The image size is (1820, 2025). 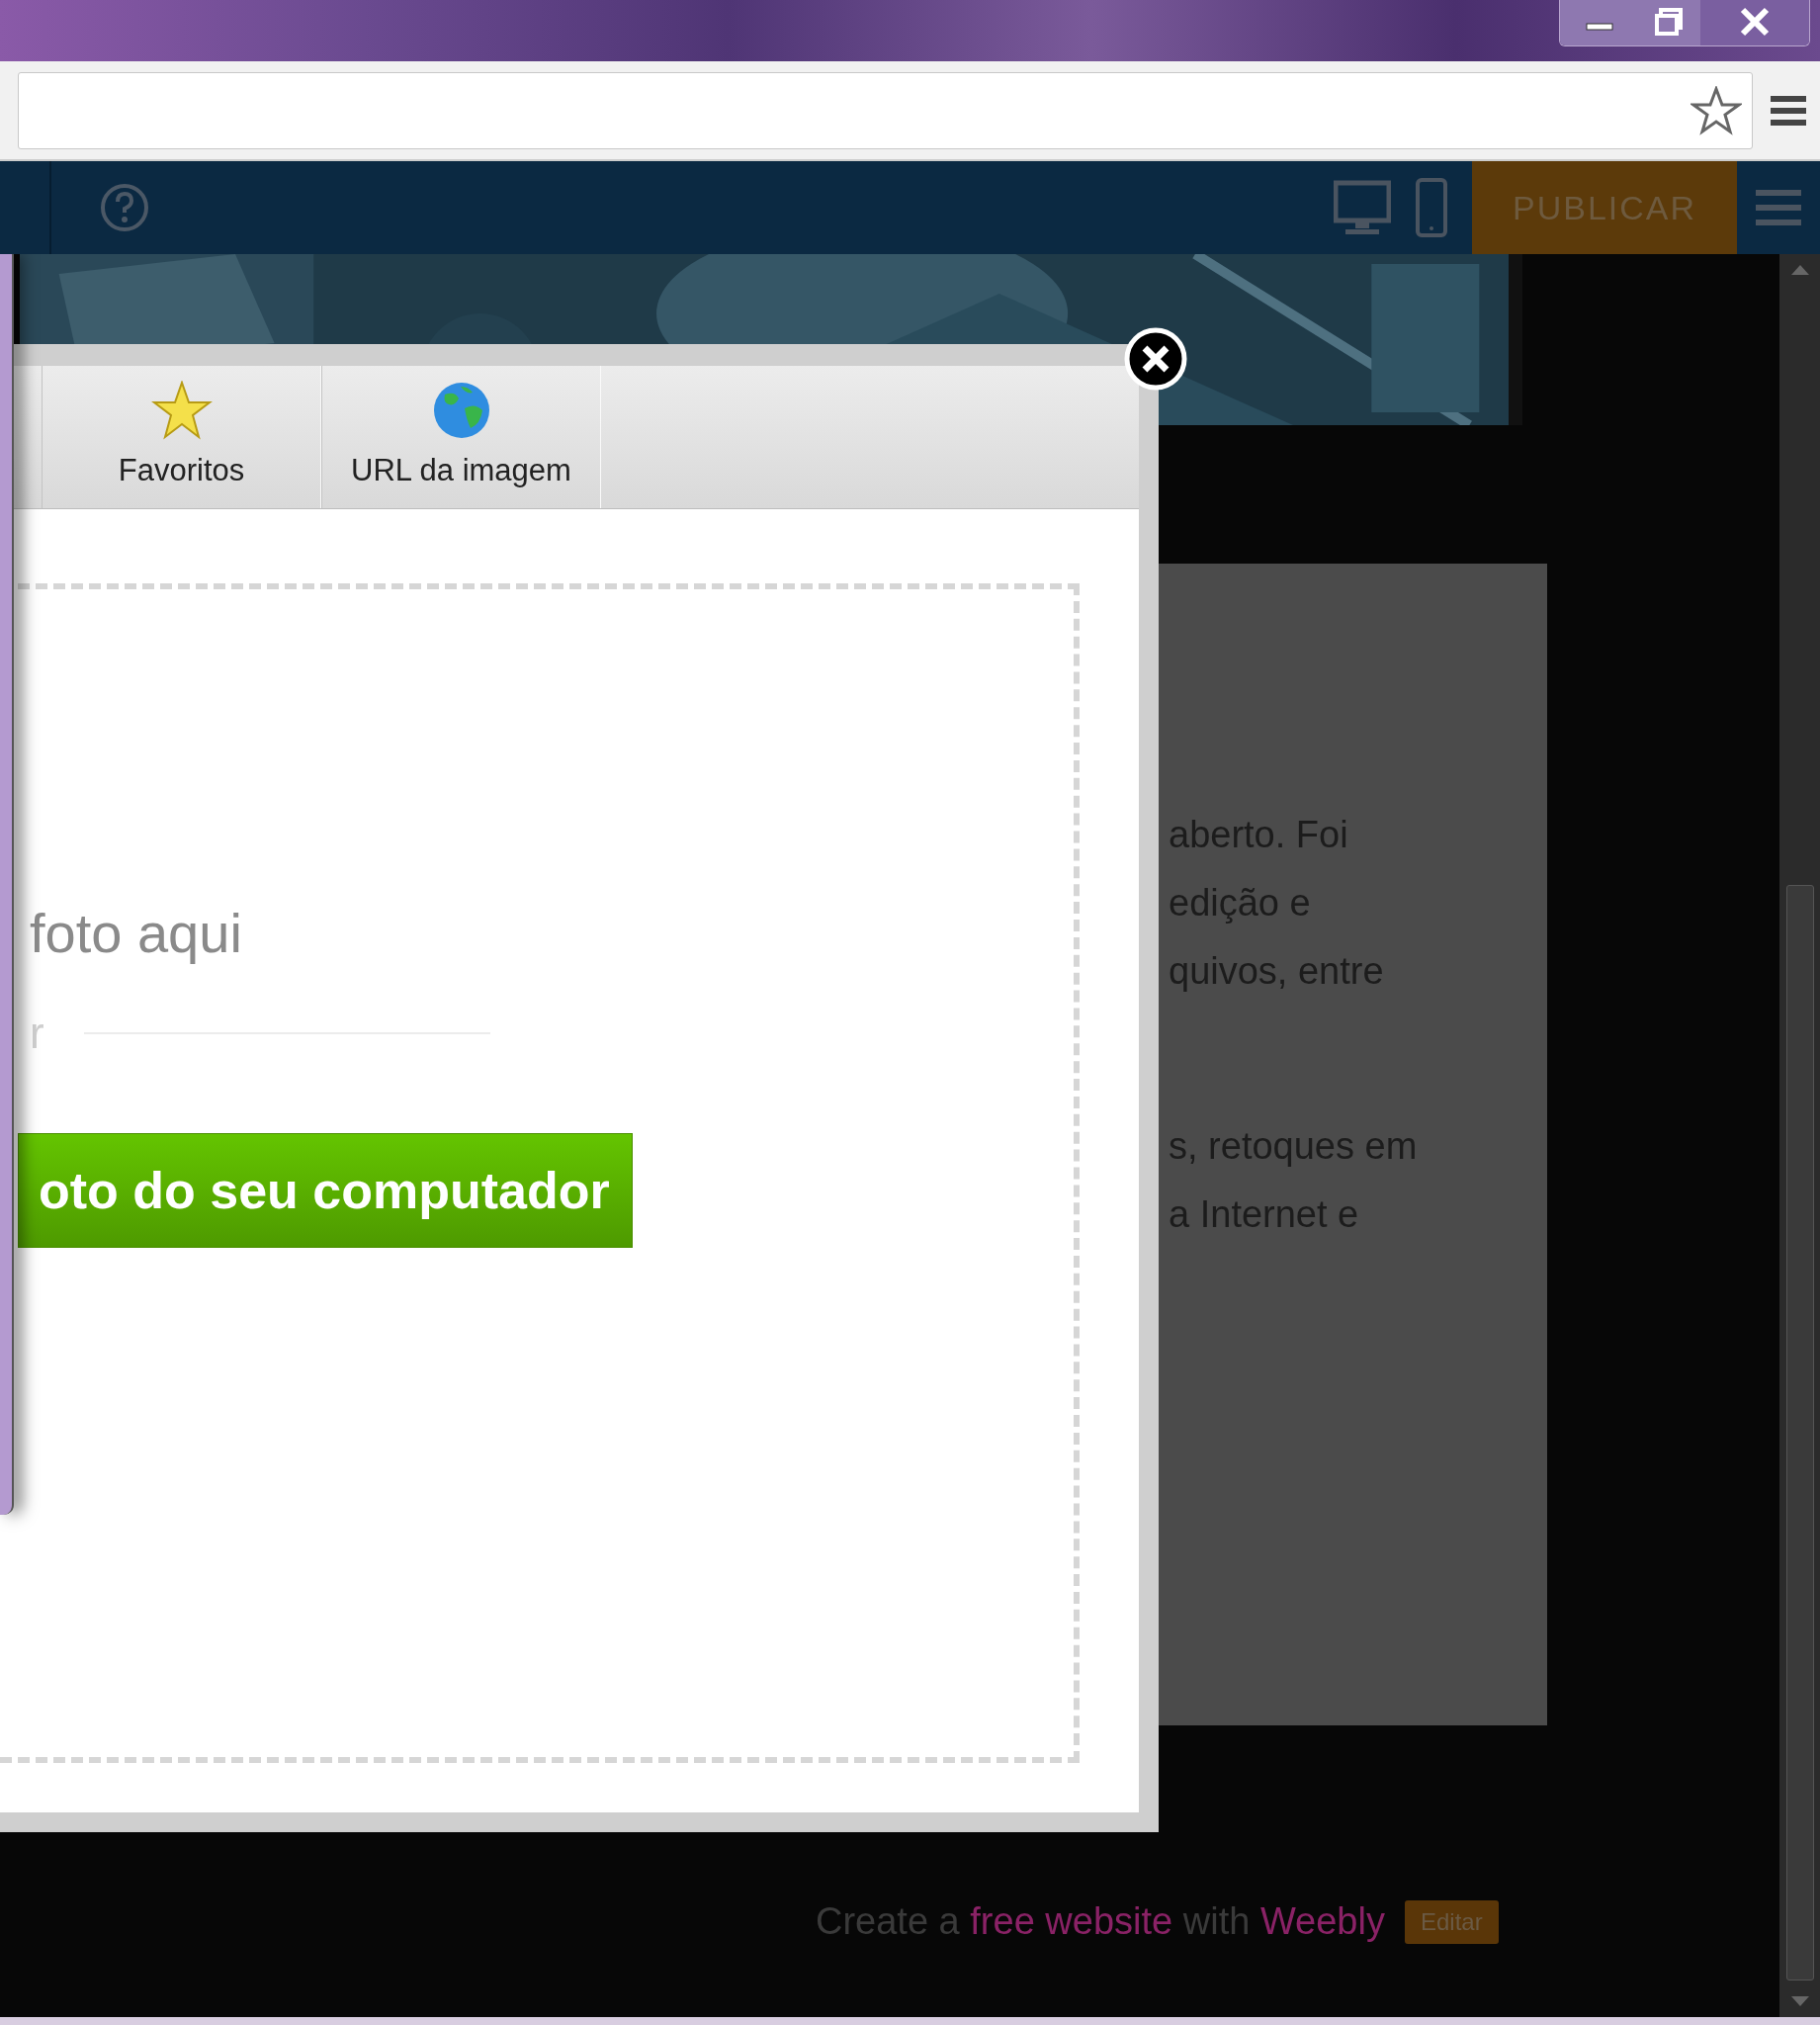 I want to click on scroll-down-icon, so click(x=1799, y=2001).